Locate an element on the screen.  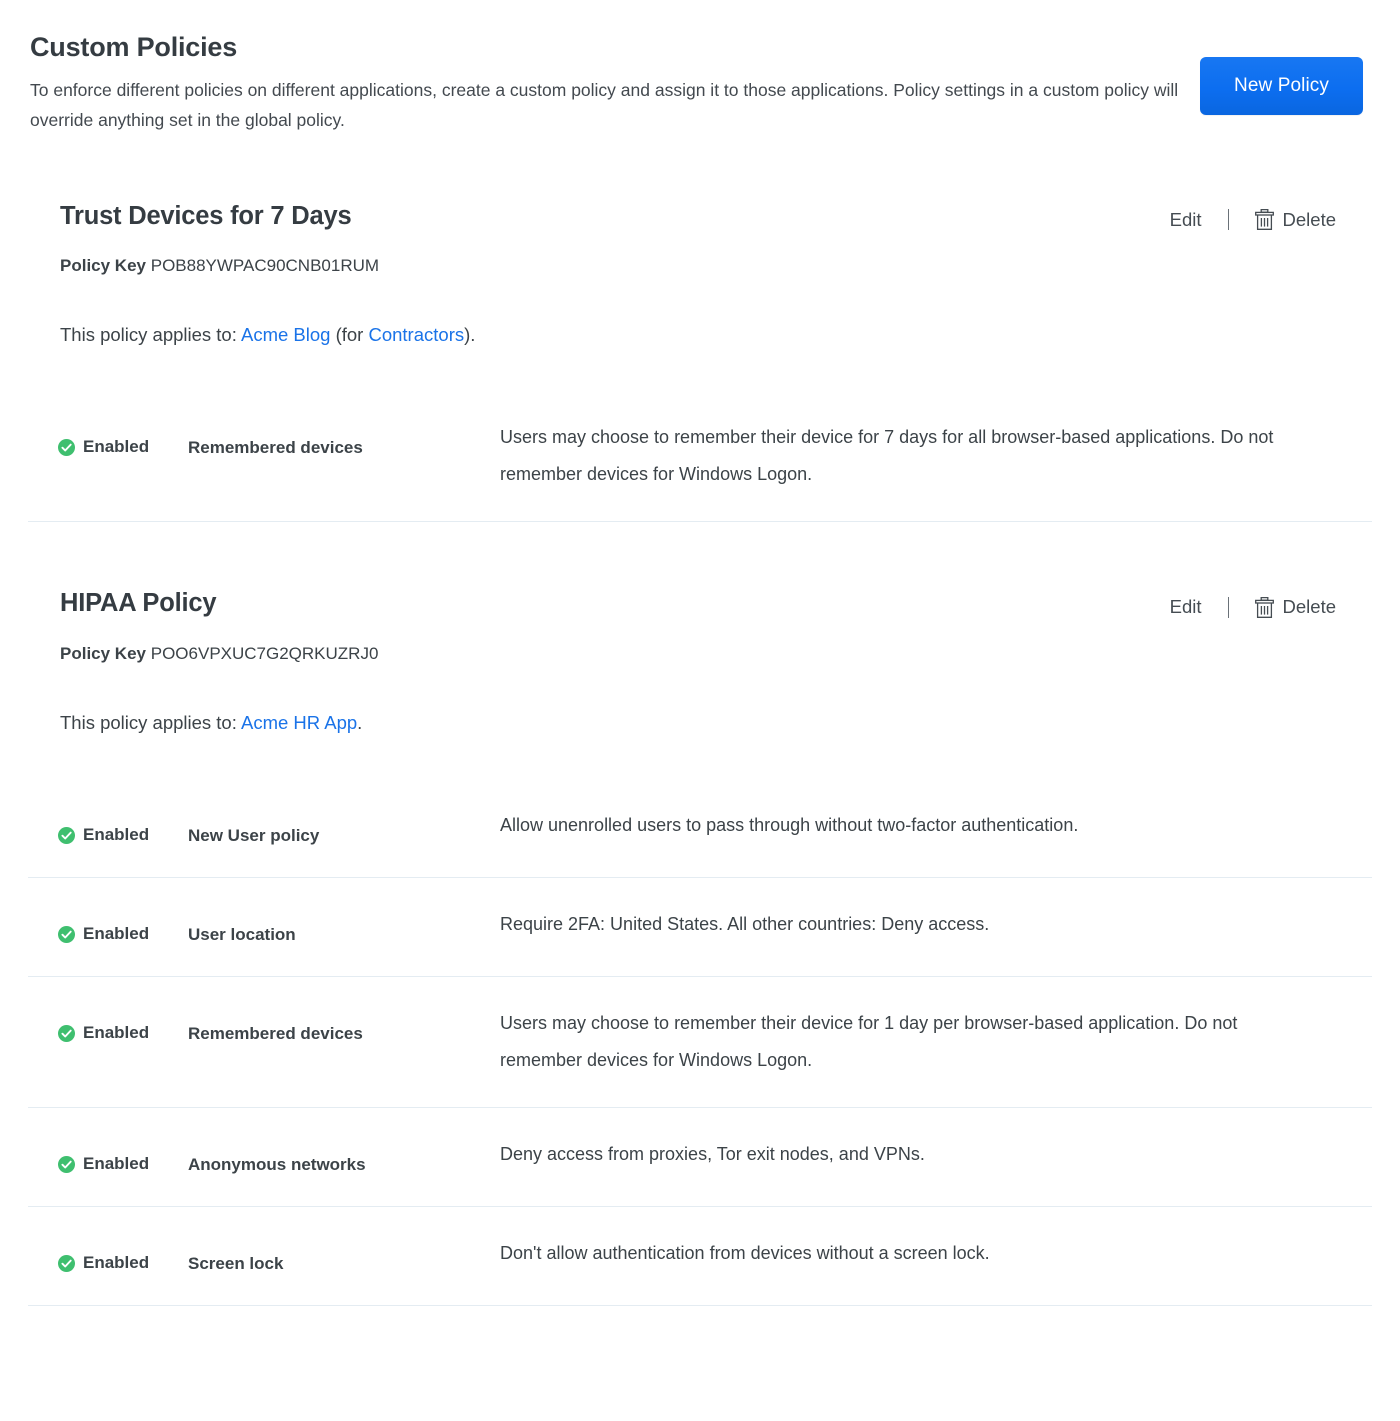
policy-key-value: POO6VPXUC7G2QRKUZRJ0 is located at coordinates (264, 654).